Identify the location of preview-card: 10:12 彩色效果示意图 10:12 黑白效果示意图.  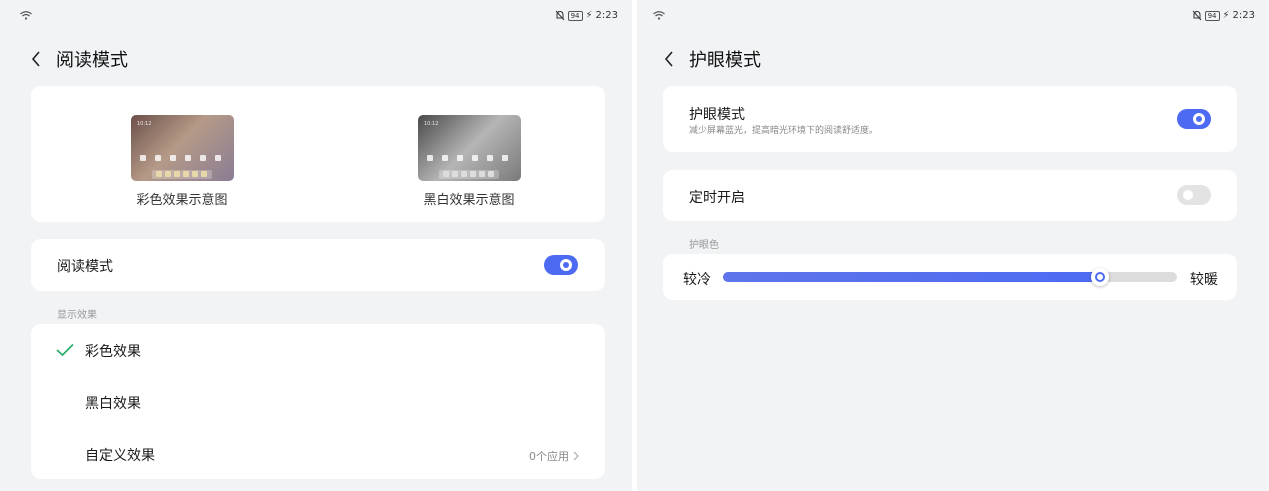
(318, 154).